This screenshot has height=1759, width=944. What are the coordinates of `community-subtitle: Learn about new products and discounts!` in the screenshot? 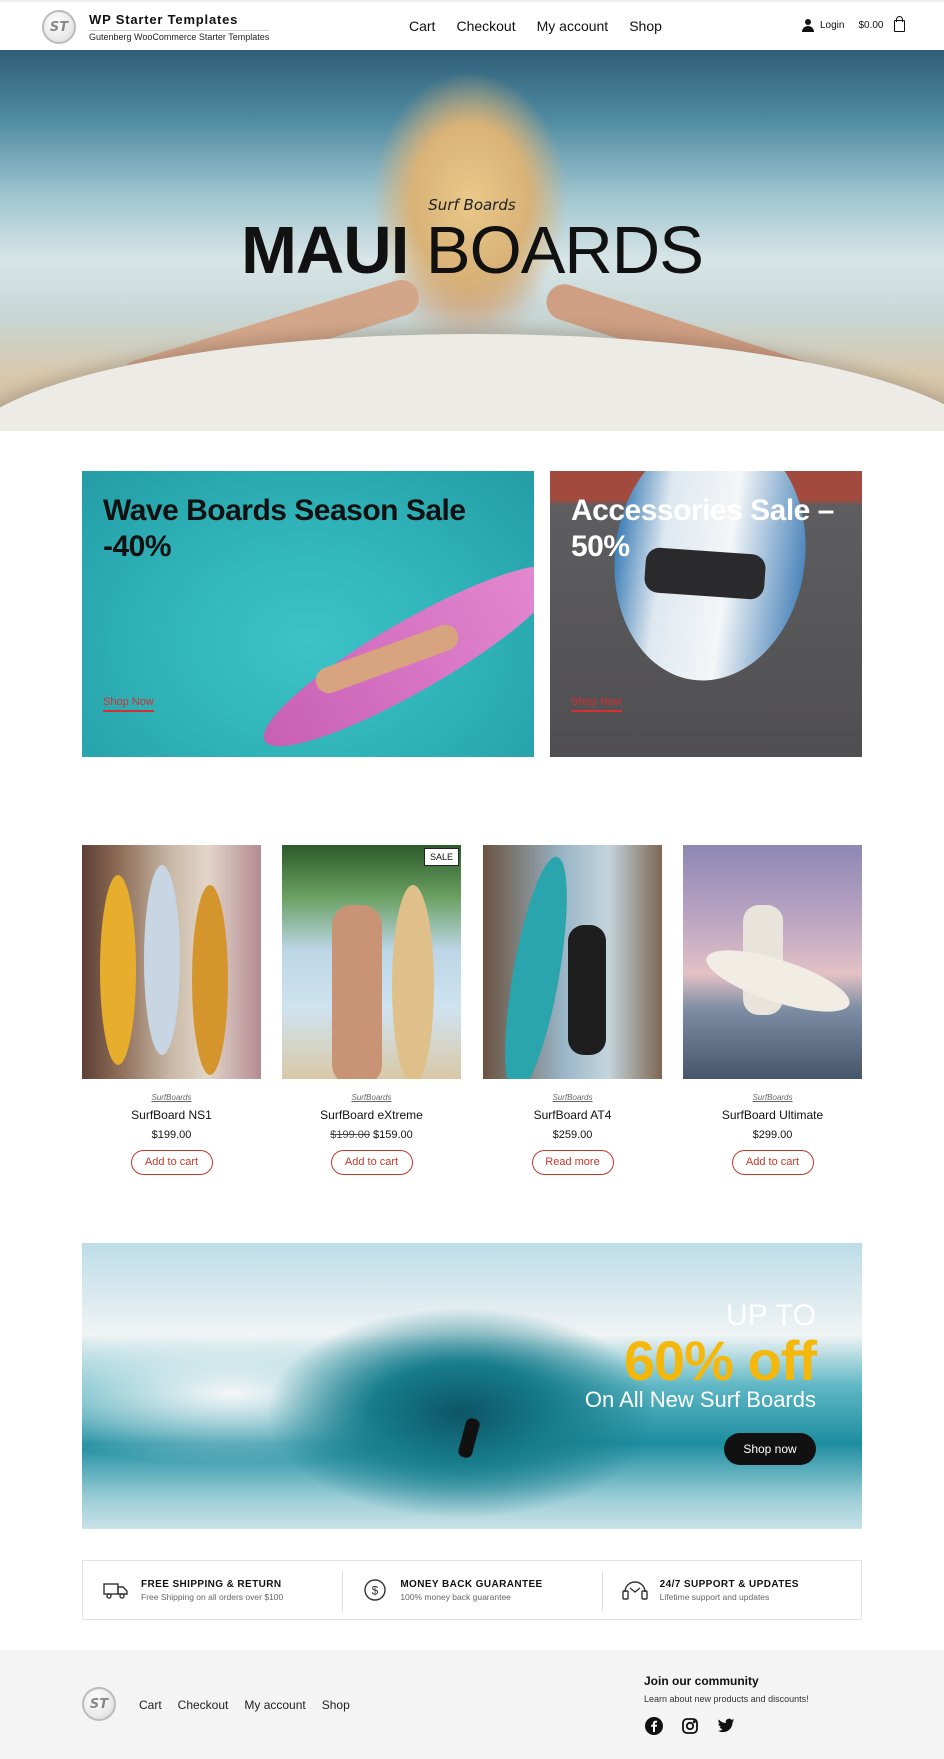 It's located at (726, 1699).